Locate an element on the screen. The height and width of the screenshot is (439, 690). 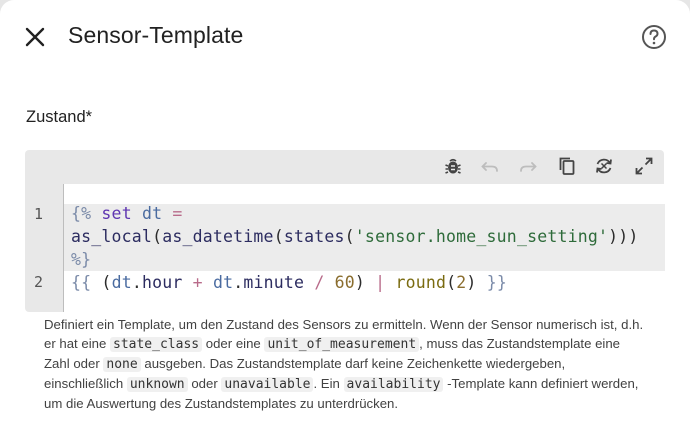
helper-code: none is located at coordinates (122, 364).